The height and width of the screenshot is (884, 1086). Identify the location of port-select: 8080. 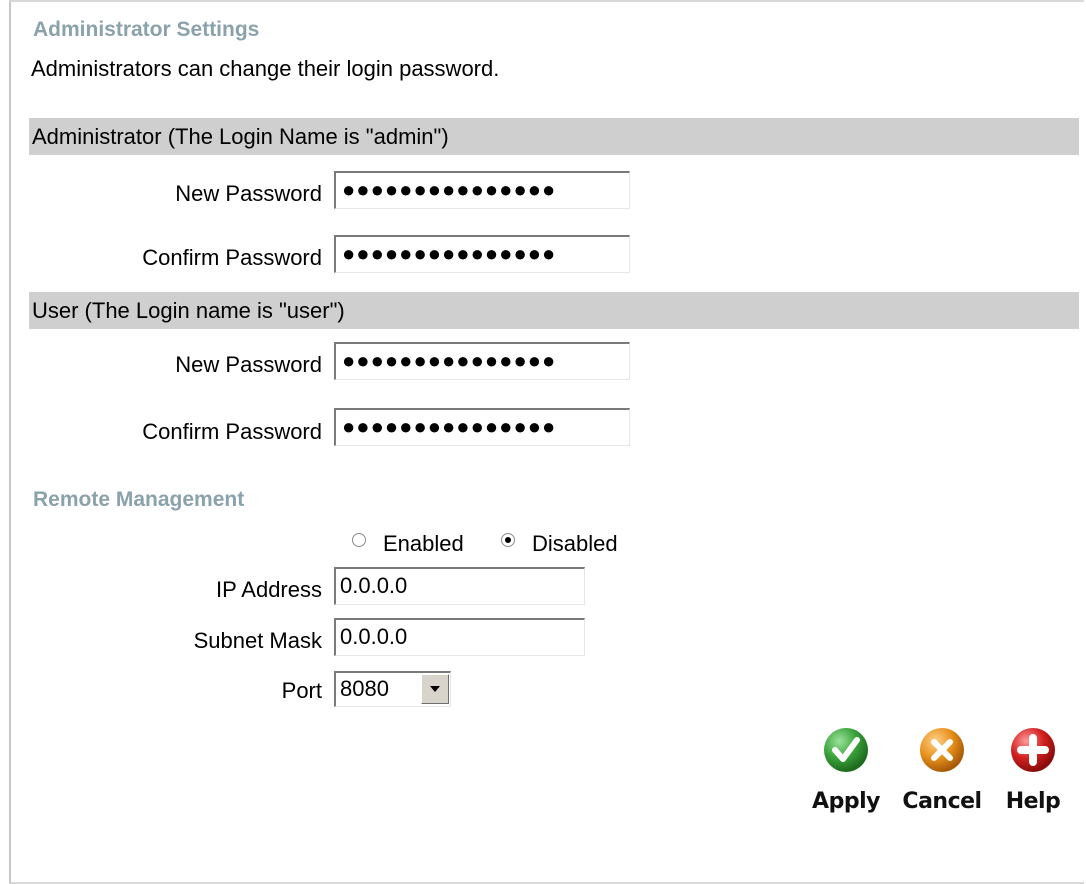
(392, 689).